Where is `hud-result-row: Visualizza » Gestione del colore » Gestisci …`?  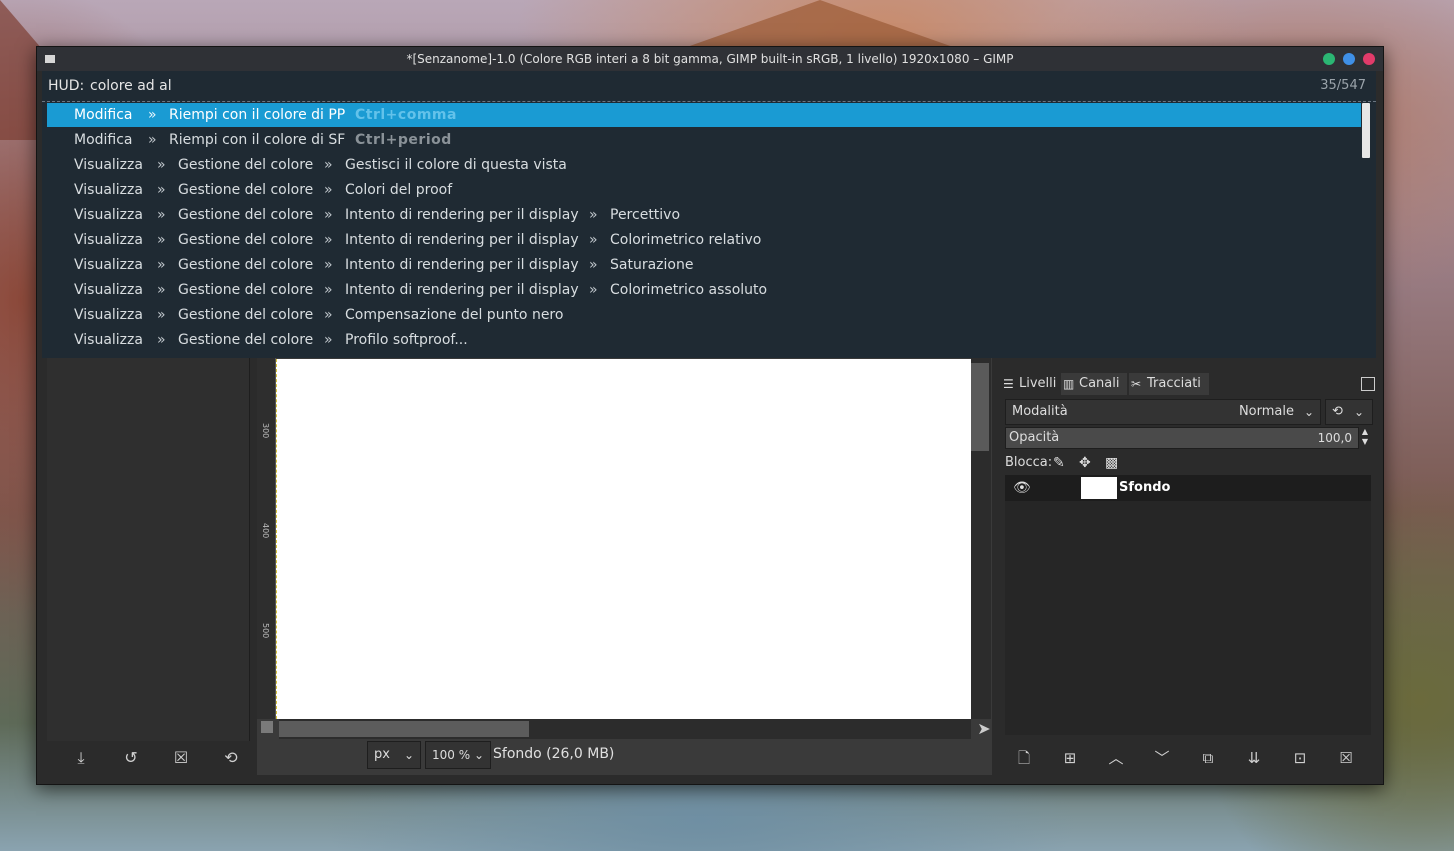
hud-result-row: Visualizza » Gestione del colore » Gestisci … is located at coordinates (704, 165).